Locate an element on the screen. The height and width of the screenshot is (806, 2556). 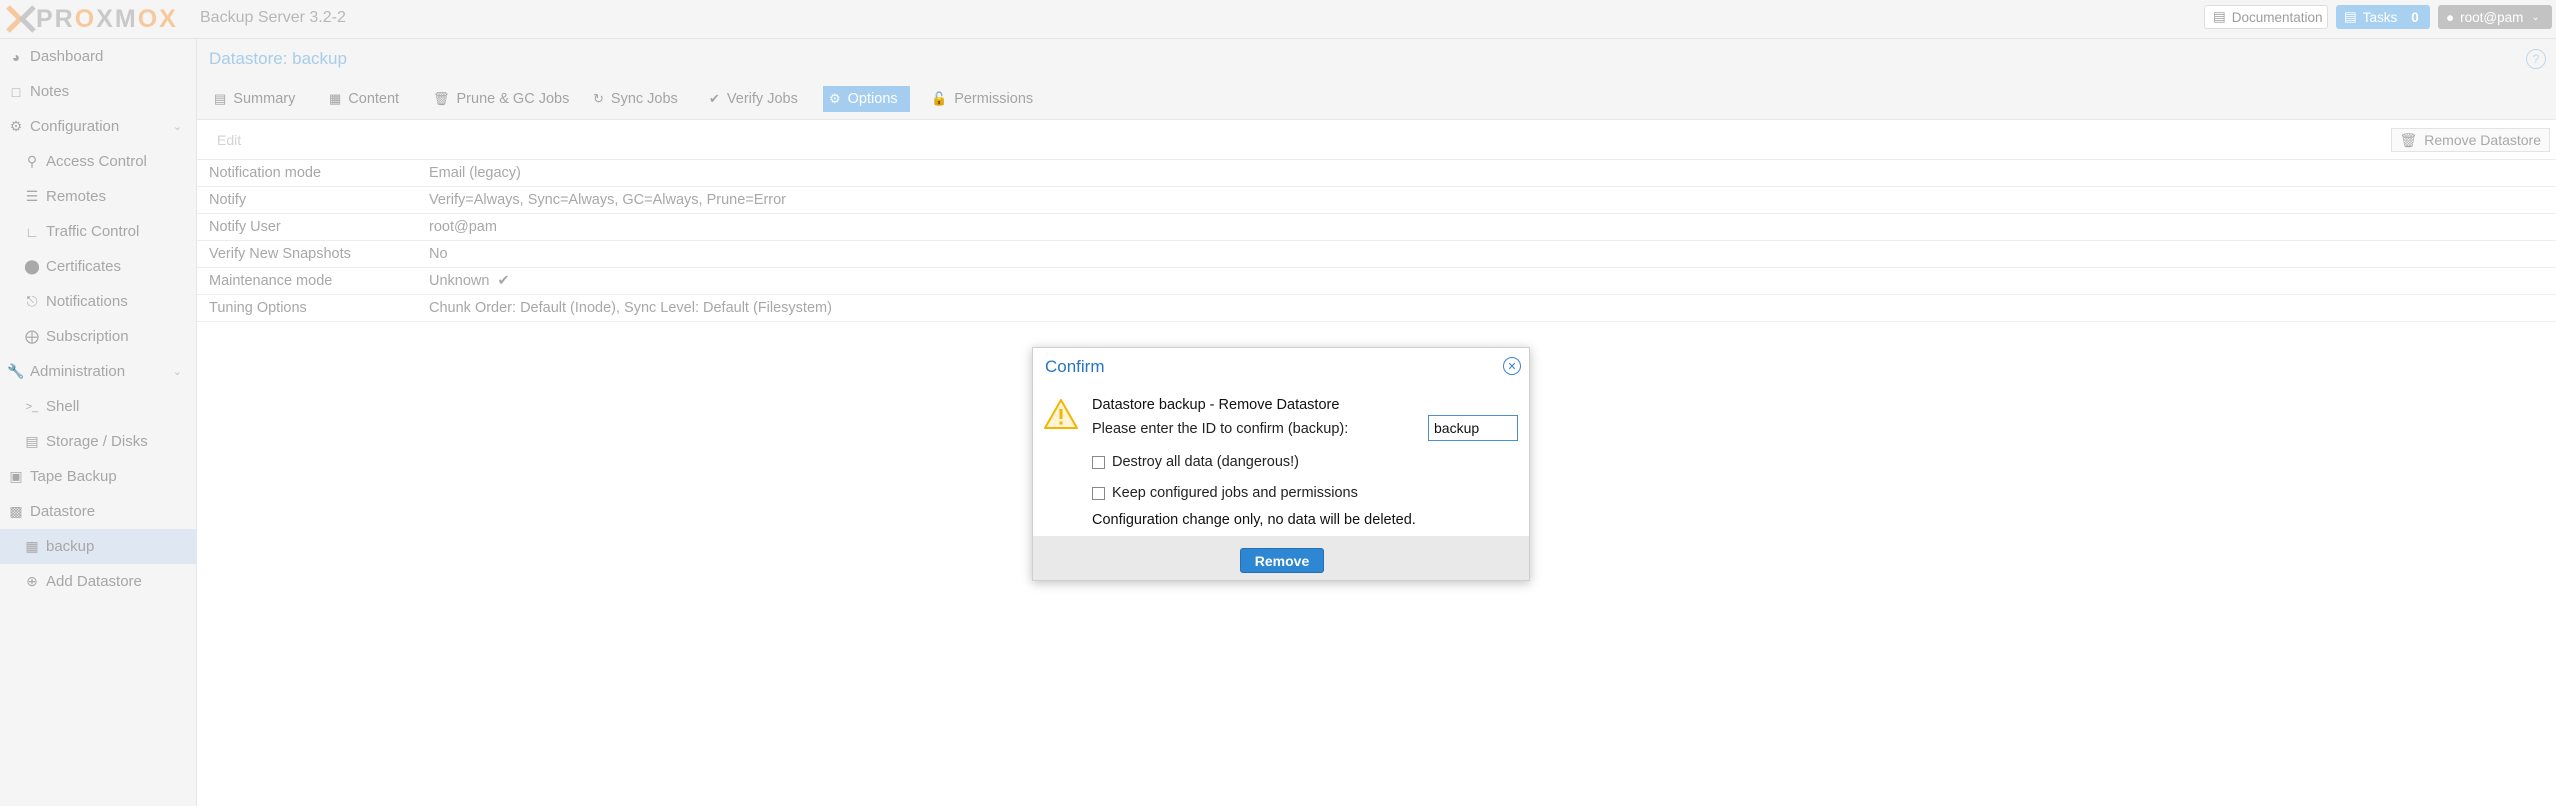
user-menu-button: ● root@pam ⌄ is located at coordinates (2495, 17).